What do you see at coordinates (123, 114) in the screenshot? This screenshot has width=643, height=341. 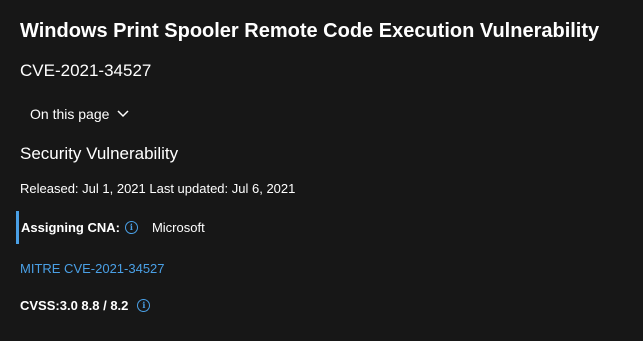 I see `chevron-down-icon` at bounding box center [123, 114].